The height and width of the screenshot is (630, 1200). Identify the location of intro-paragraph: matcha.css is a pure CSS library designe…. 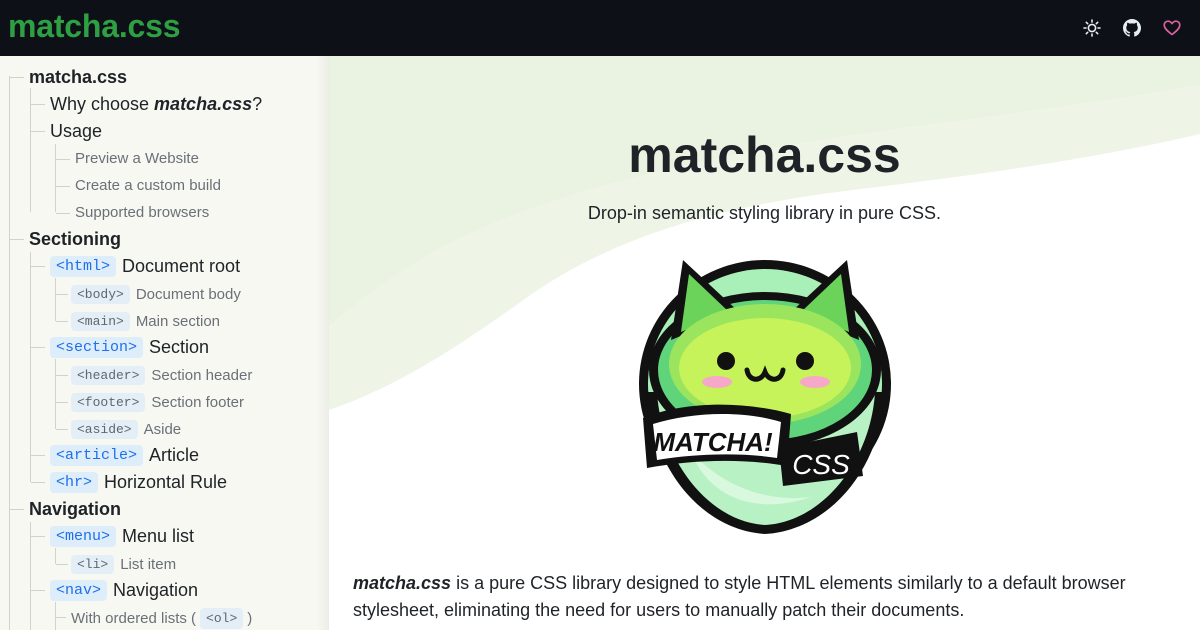
(753, 597).